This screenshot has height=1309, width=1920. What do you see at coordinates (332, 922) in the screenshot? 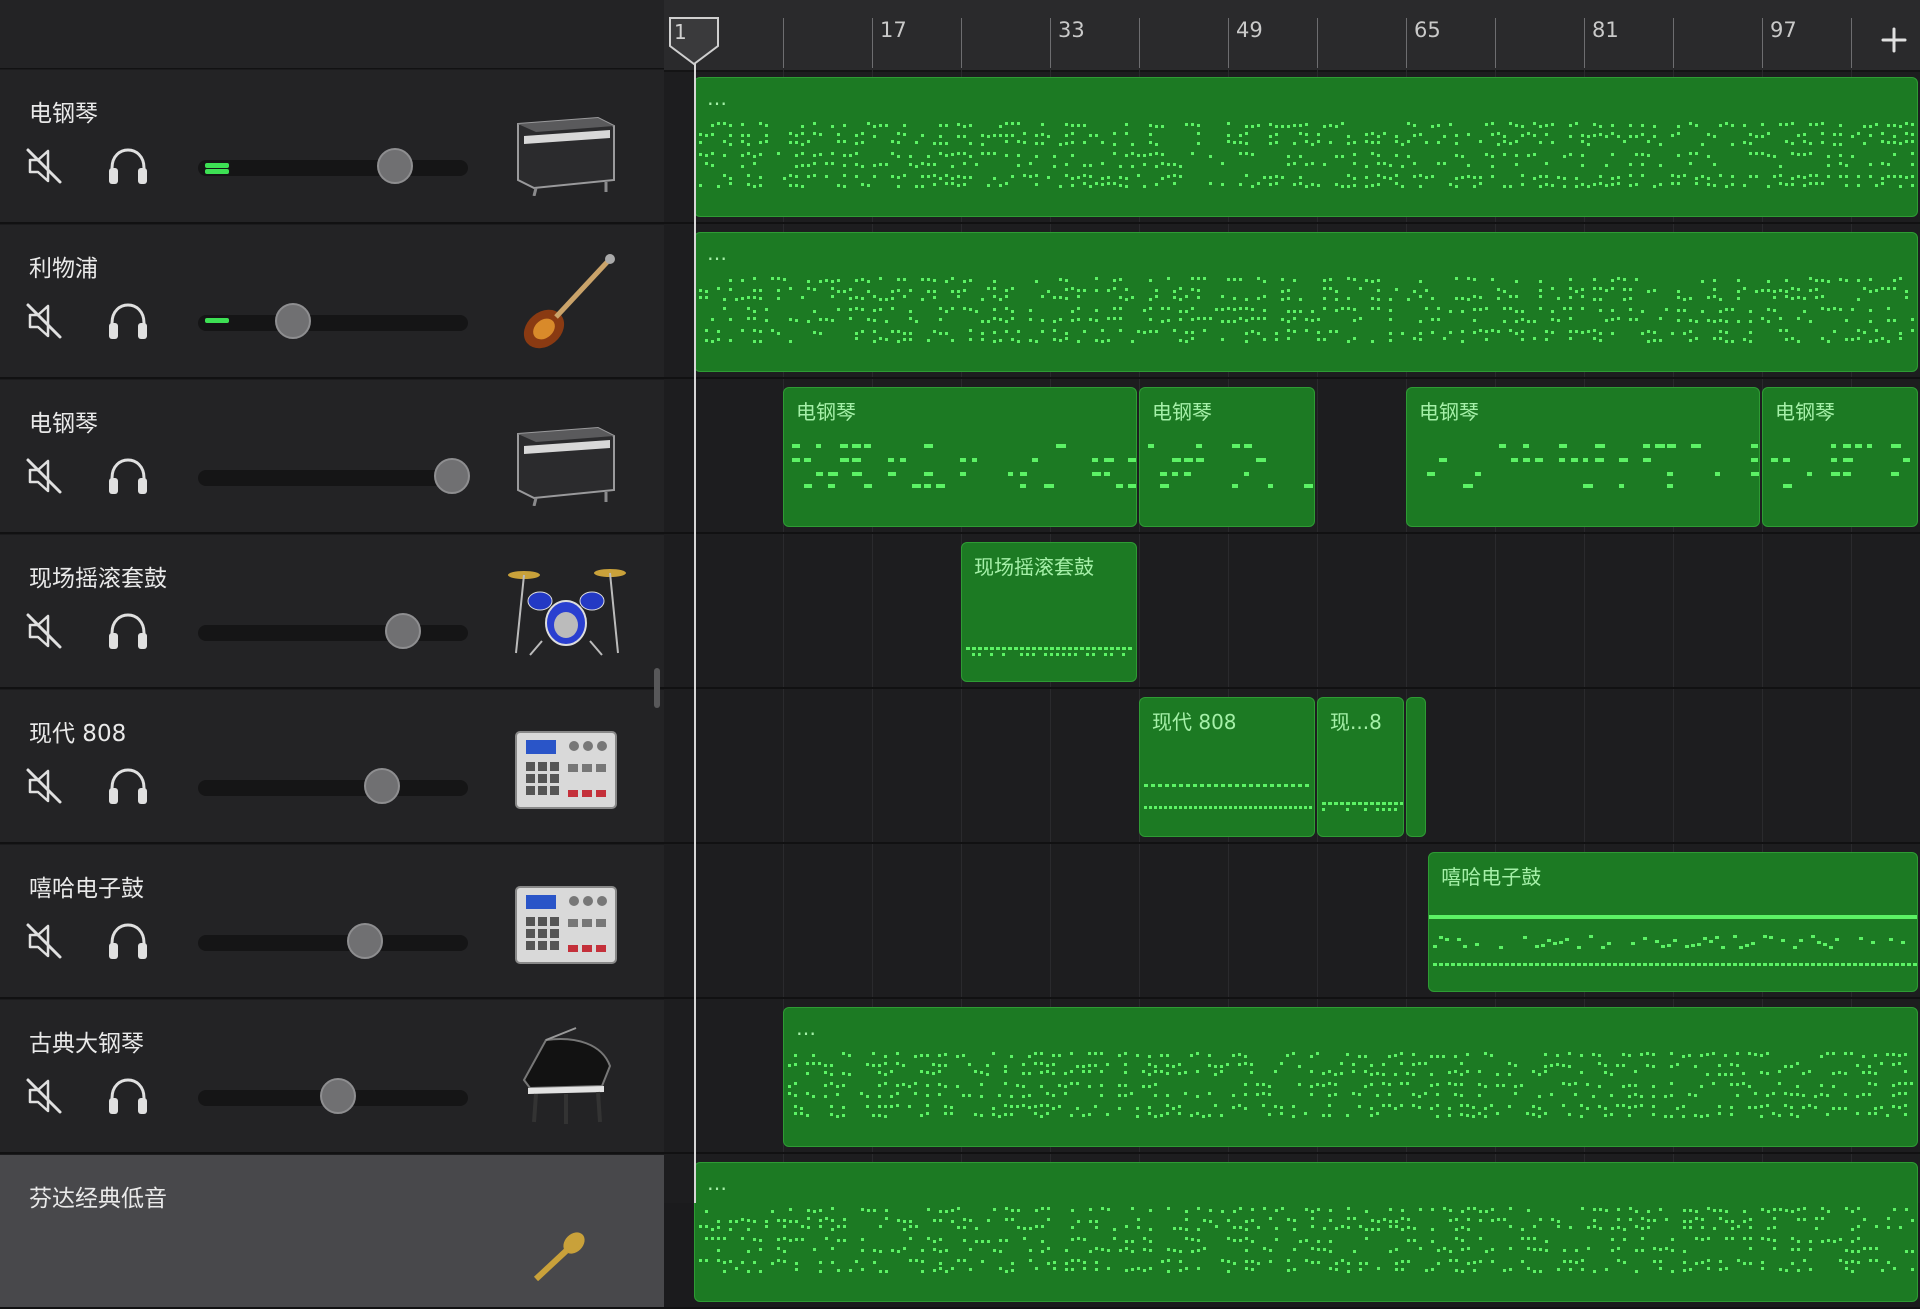
I see `track-header: 嘻哈电子鼓` at bounding box center [332, 922].